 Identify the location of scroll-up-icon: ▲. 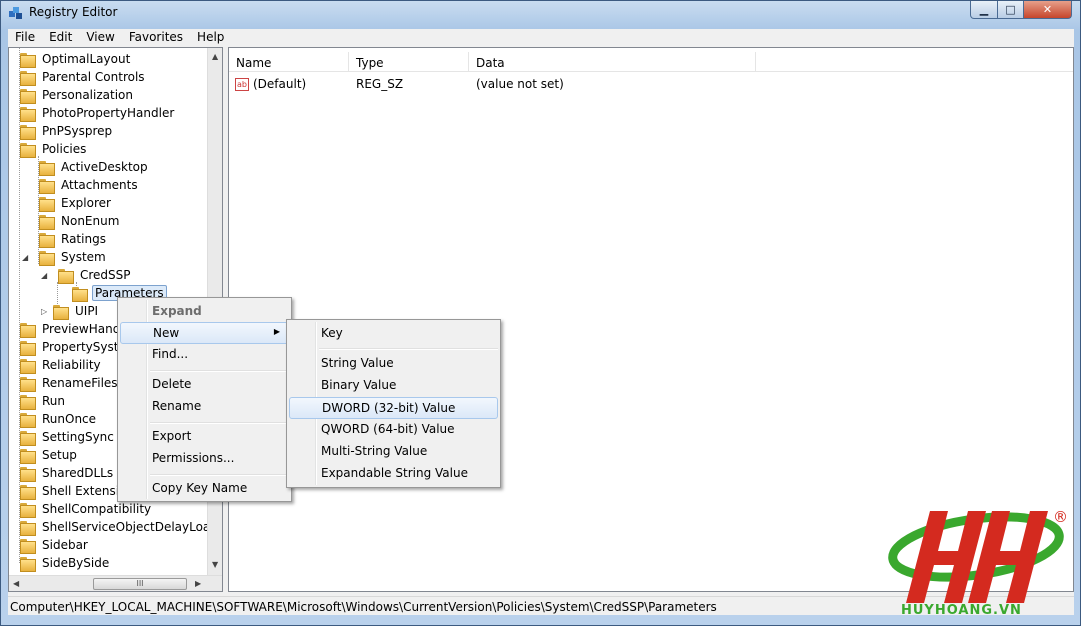
(215, 56).